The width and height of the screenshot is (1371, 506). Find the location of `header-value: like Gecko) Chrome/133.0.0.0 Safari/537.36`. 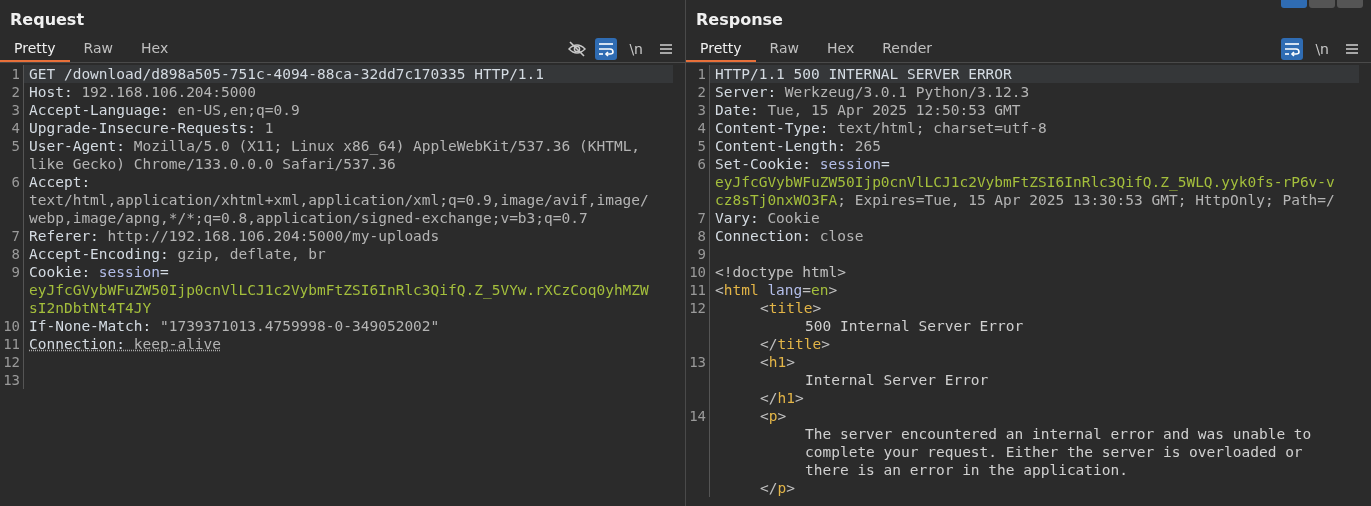

header-value: like Gecko) Chrome/133.0.0.0 Safari/537.36 is located at coordinates (212, 164).